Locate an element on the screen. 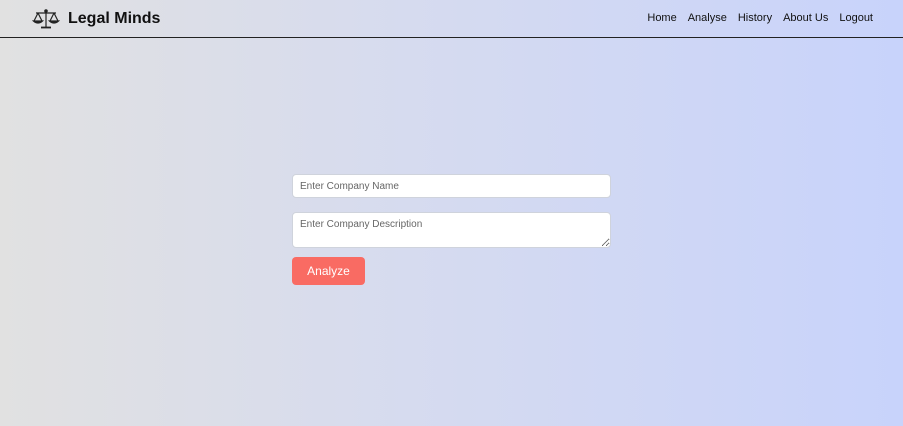 Image resolution: width=903 pixels, height=426 pixels. analyze-button: Analyze is located at coordinates (328, 271).